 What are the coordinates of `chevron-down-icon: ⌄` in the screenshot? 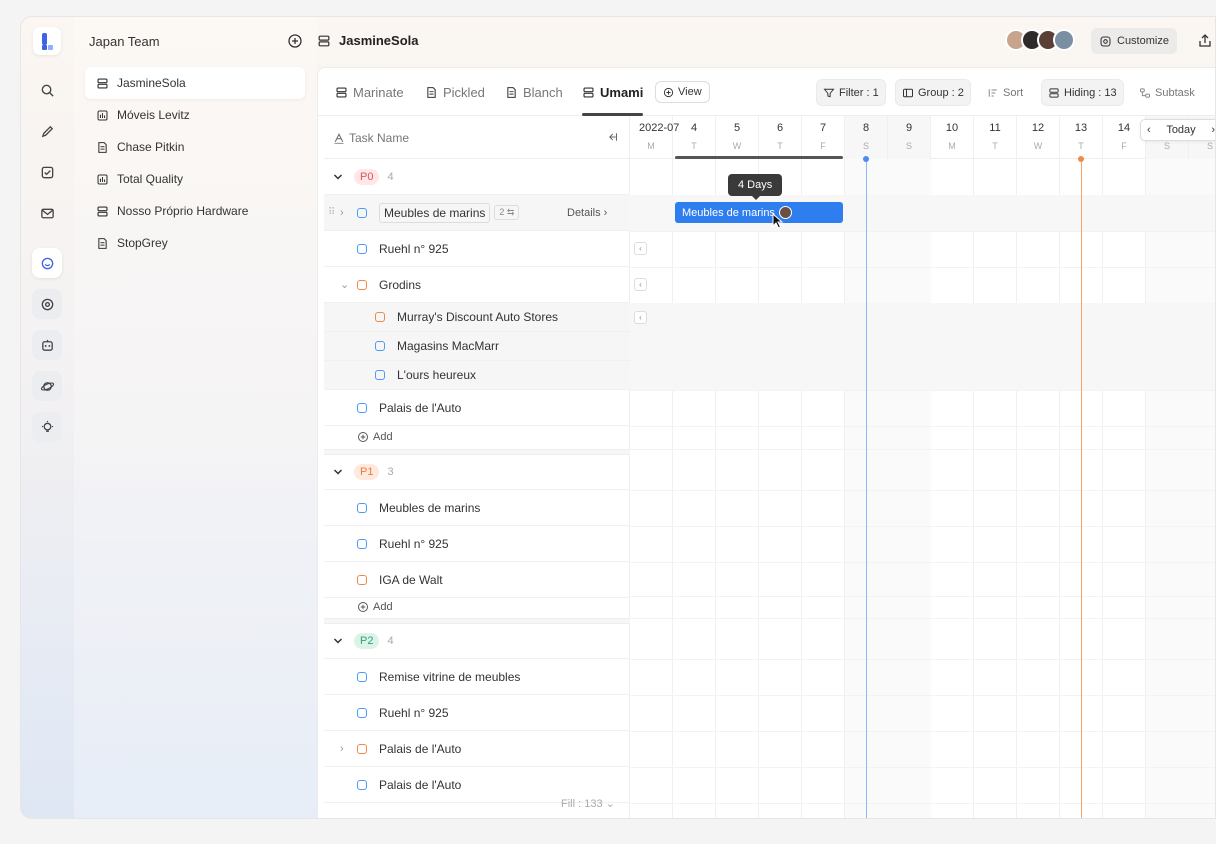 It's located at (344, 284).